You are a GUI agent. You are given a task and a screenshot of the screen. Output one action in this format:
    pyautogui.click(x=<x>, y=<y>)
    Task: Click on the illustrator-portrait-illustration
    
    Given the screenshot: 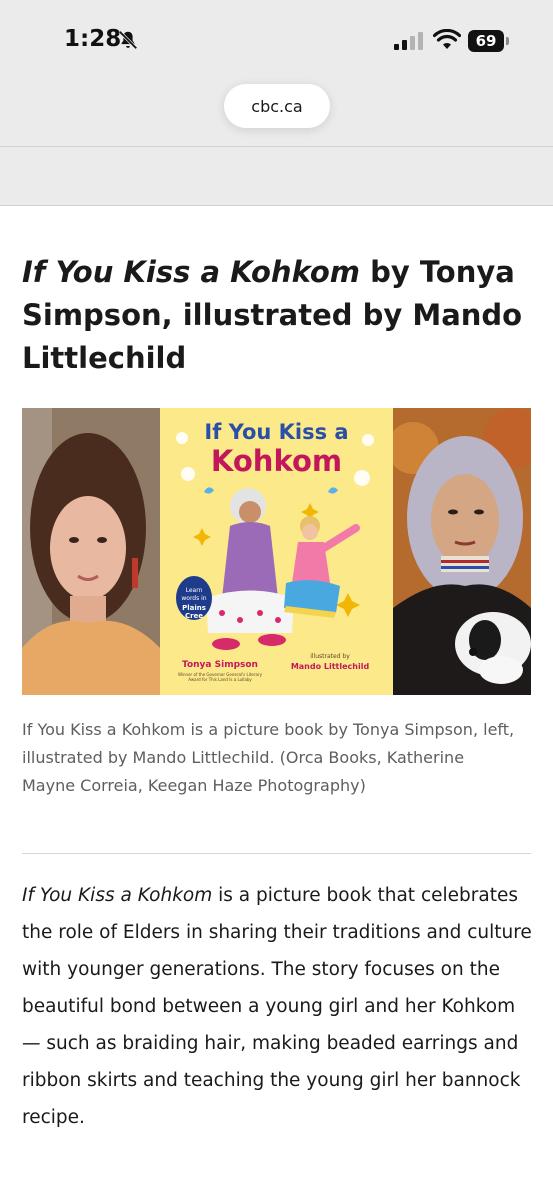 What is the action you would take?
    pyautogui.click(x=459, y=551)
    